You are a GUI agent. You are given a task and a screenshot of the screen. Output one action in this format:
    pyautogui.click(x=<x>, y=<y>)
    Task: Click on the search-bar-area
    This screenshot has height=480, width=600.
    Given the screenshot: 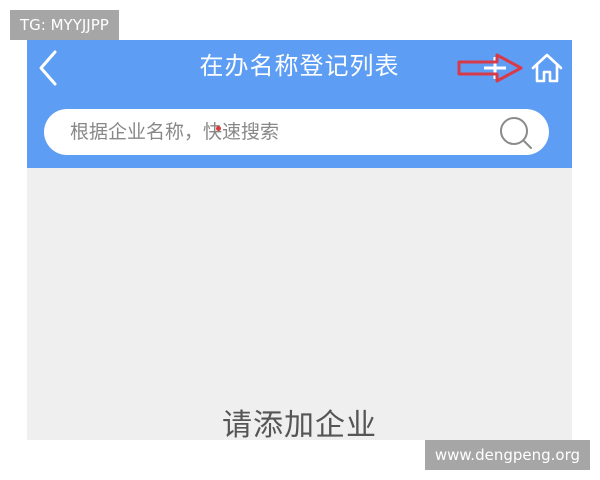 What is the action you would take?
    pyautogui.click(x=299, y=132)
    